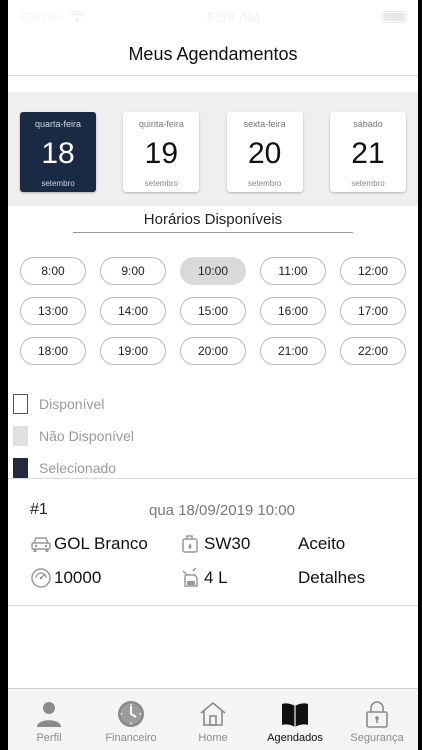  Describe the element at coordinates (373, 351) in the screenshot. I see `time-slot: 22:00` at that location.